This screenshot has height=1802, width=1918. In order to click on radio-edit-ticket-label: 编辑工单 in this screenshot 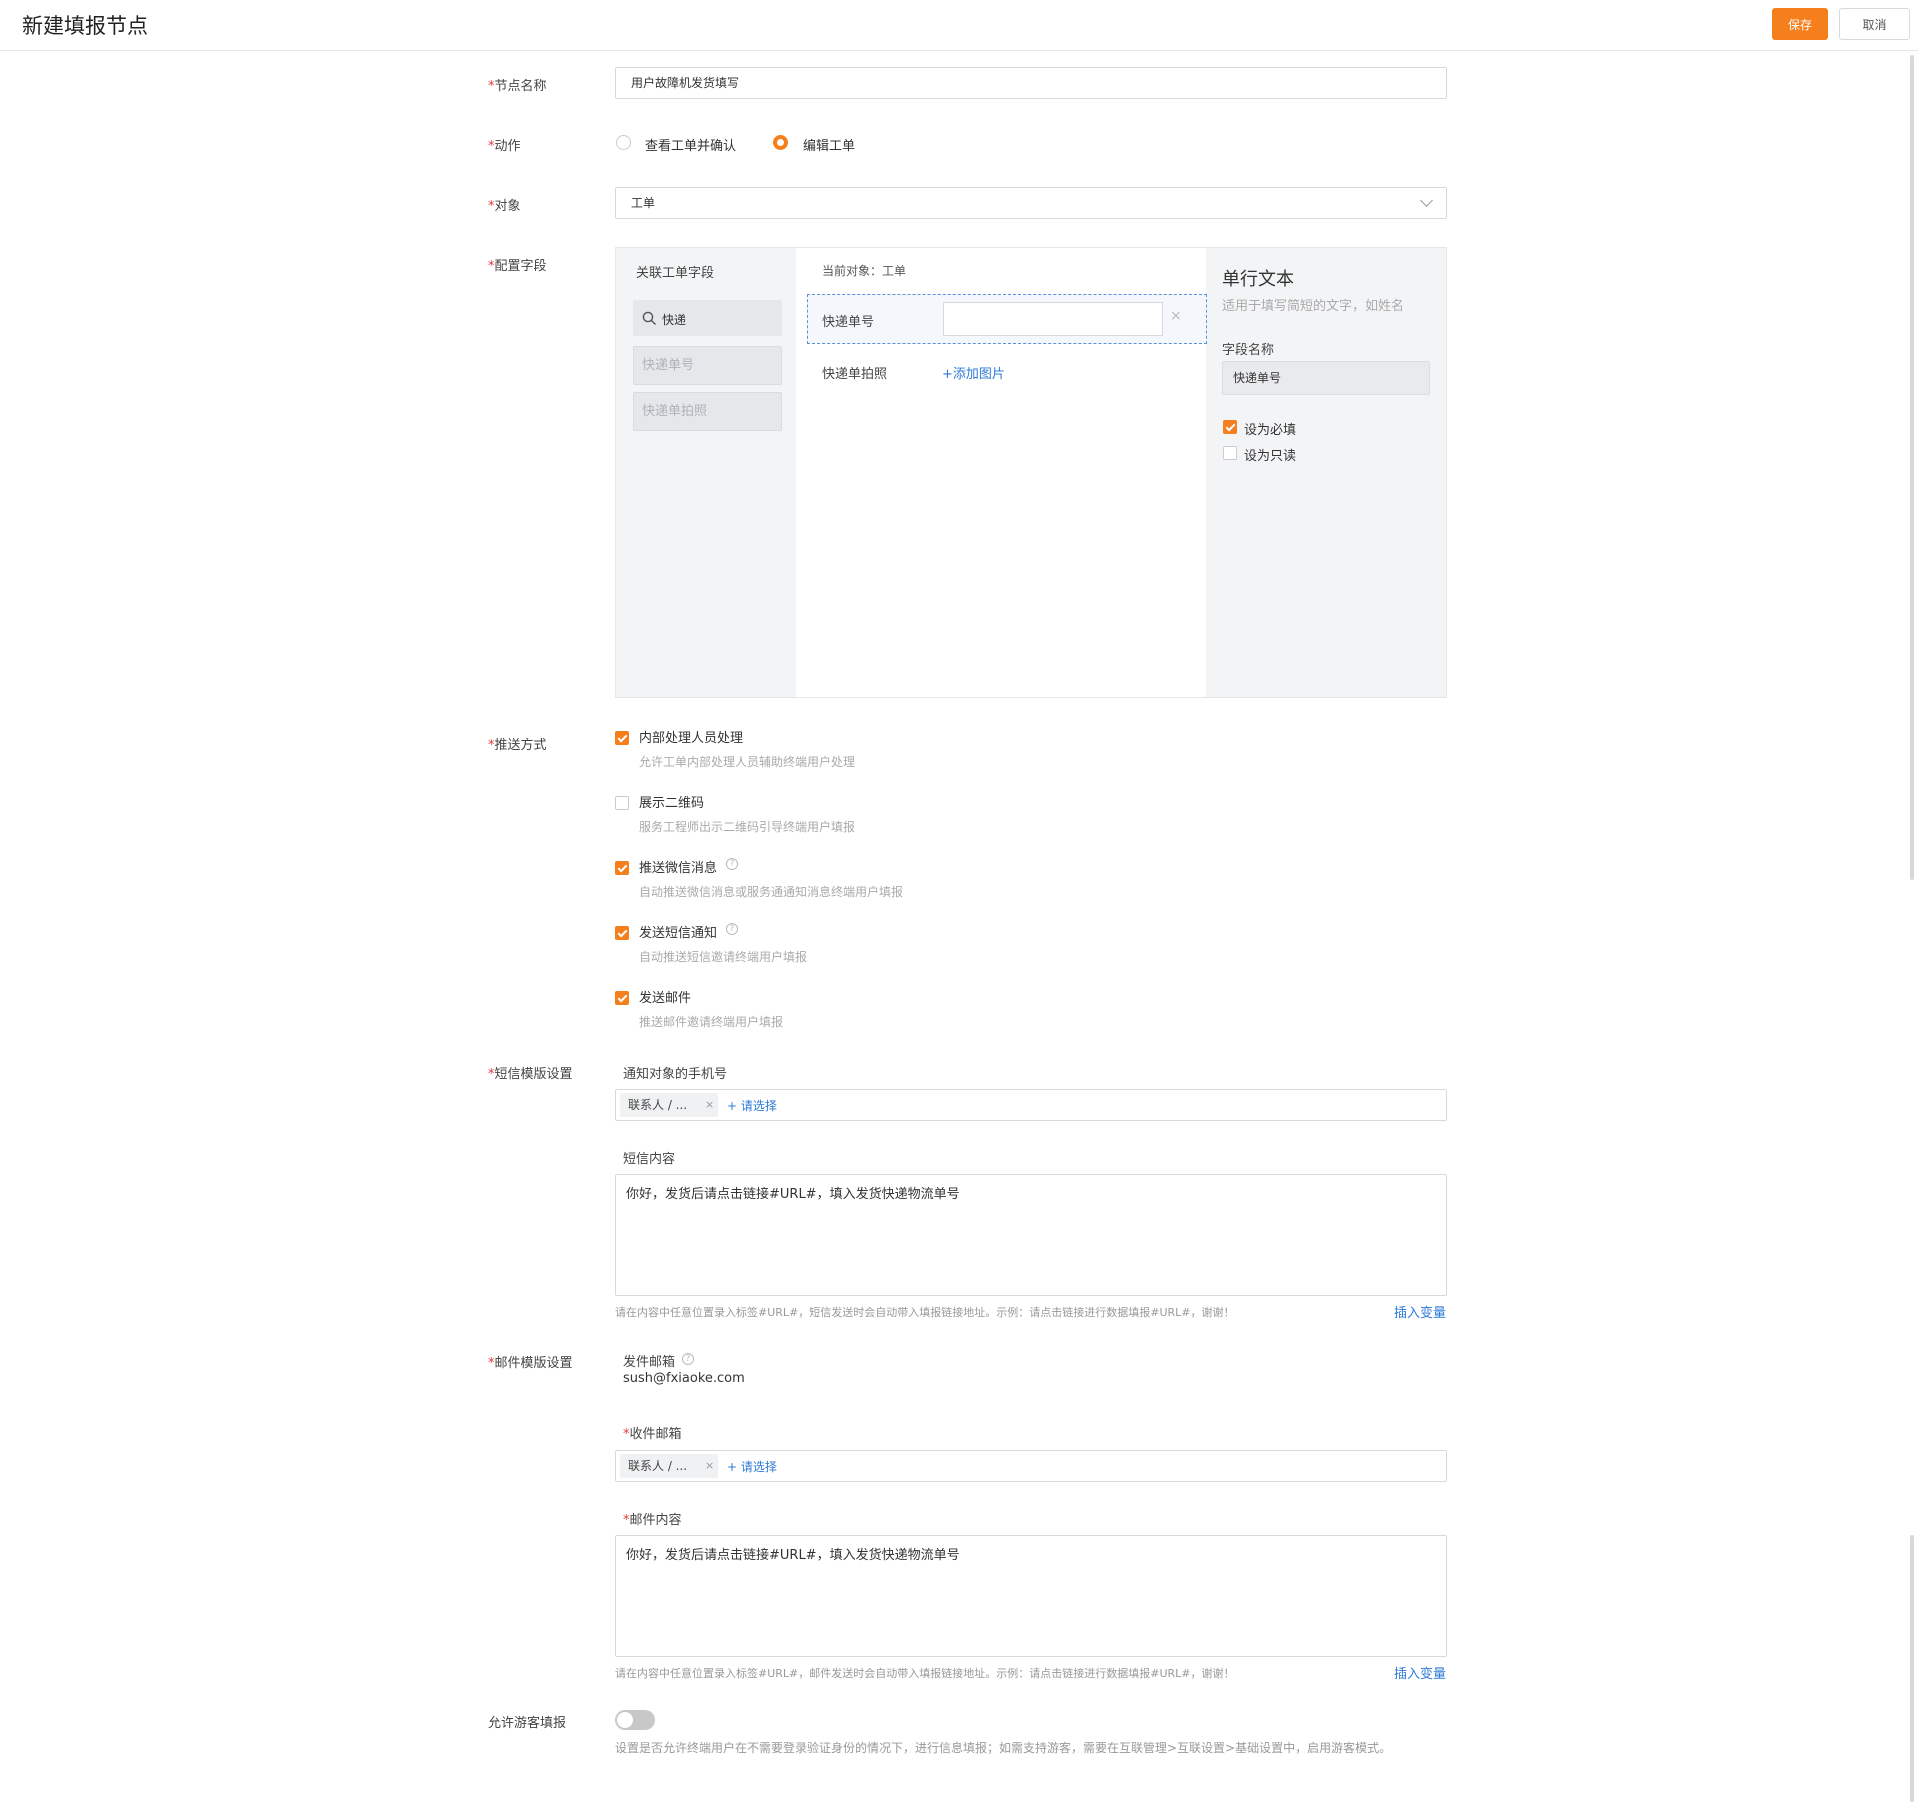, I will do `click(829, 144)`.